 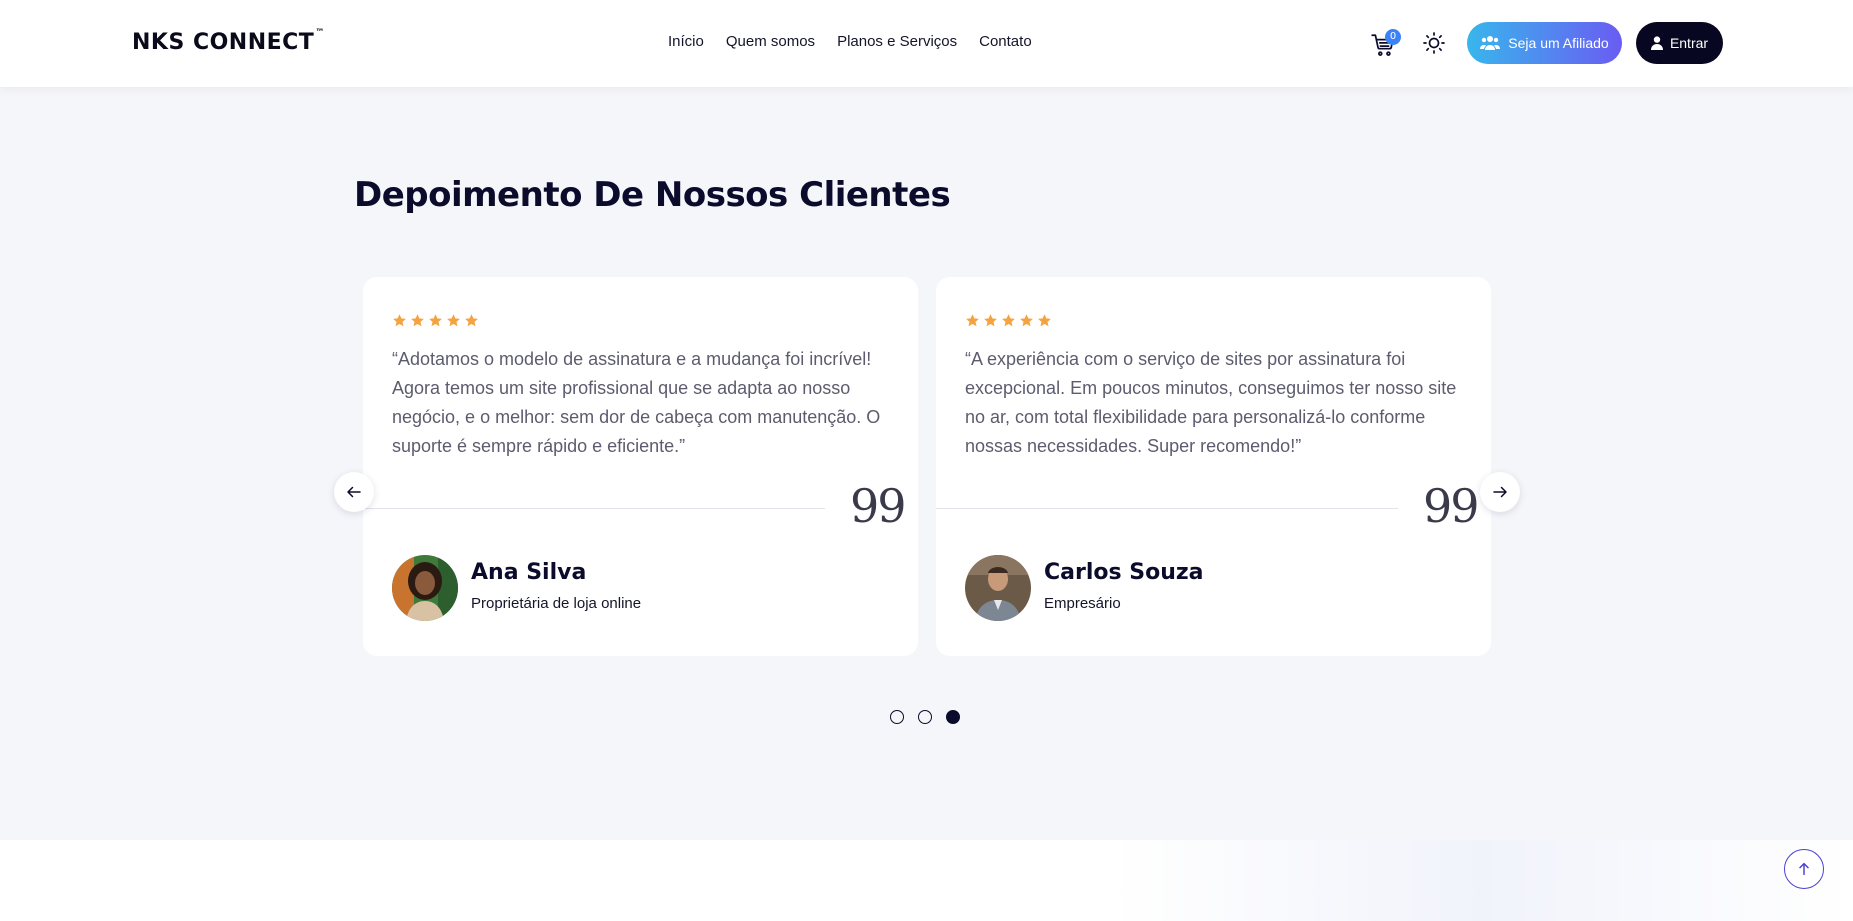 What do you see at coordinates (652, 195) in the screenshot?
I see `section-title: Depoimento De Nossos Clientes` at bounding box center [652, 195].